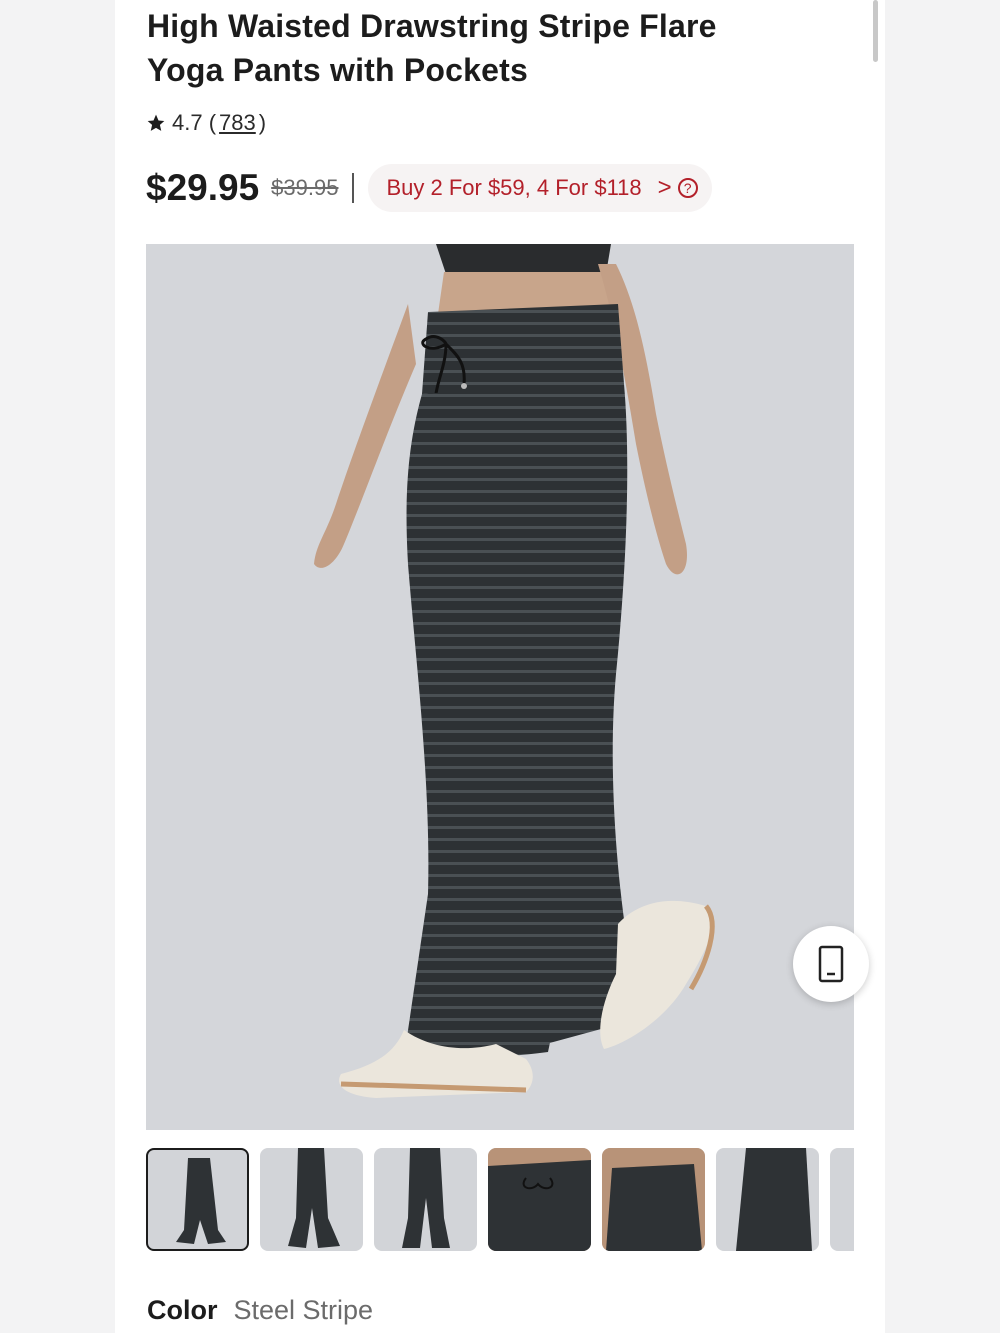 Image resolution: width=1000 pixels, height=1333 pixels. Describe the element at coordinates (875, 31) in the screenshot. I see `scrollbar` at that location.